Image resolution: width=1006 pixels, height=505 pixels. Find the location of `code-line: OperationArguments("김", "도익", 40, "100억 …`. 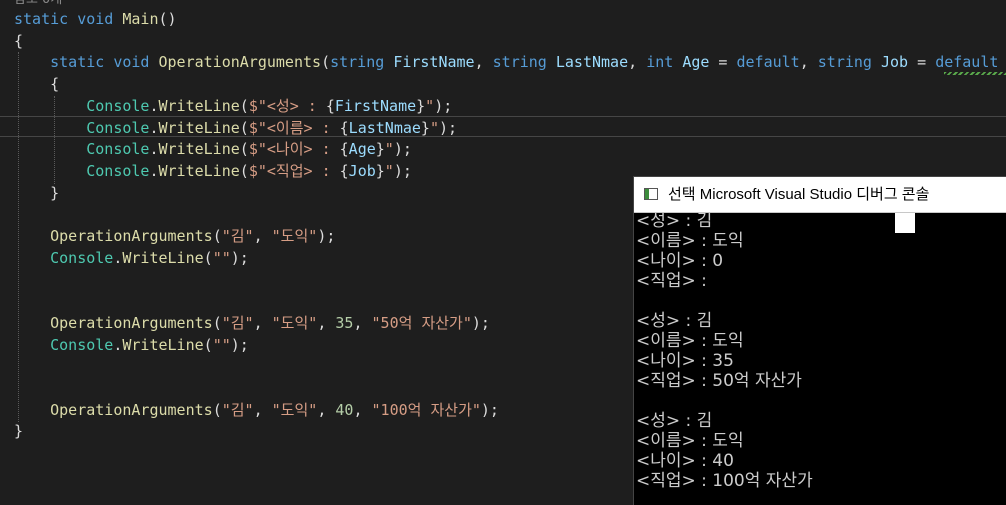

code-line: OperationArguments("김", "도익", 40, "100억 … is located at coordinates (256, 410).